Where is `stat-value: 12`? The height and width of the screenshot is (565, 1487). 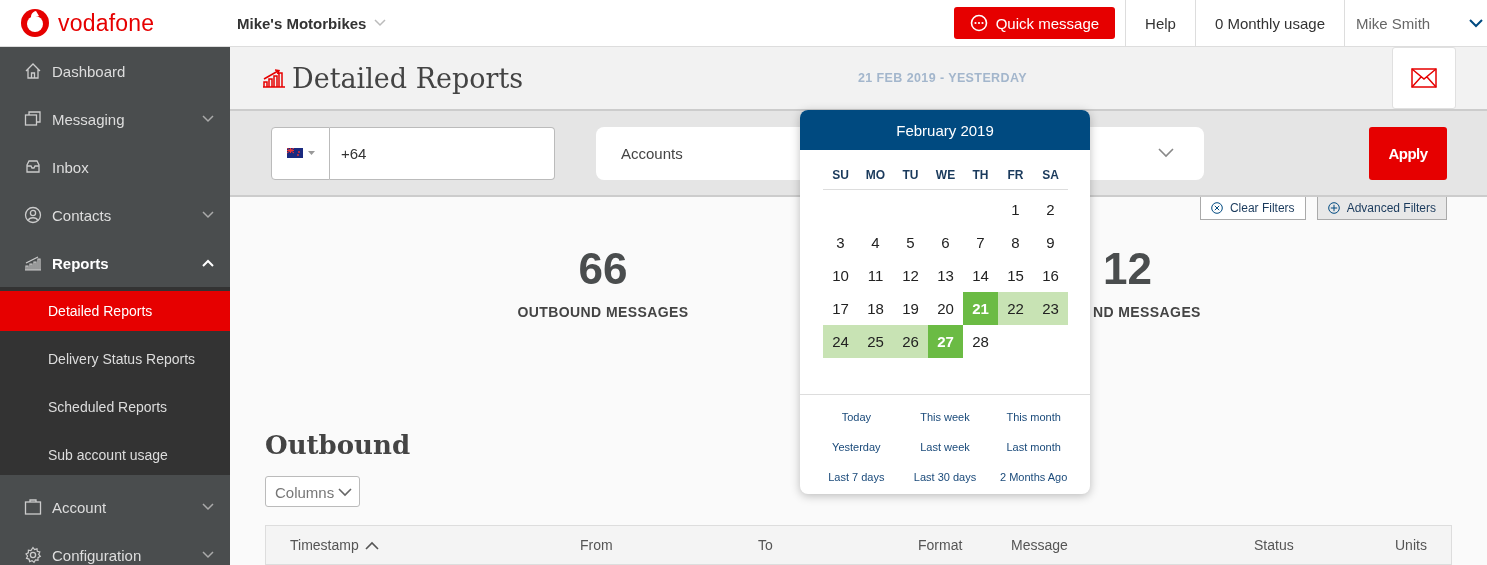 stat-value: 12 is located at coordinates (1127, 269).